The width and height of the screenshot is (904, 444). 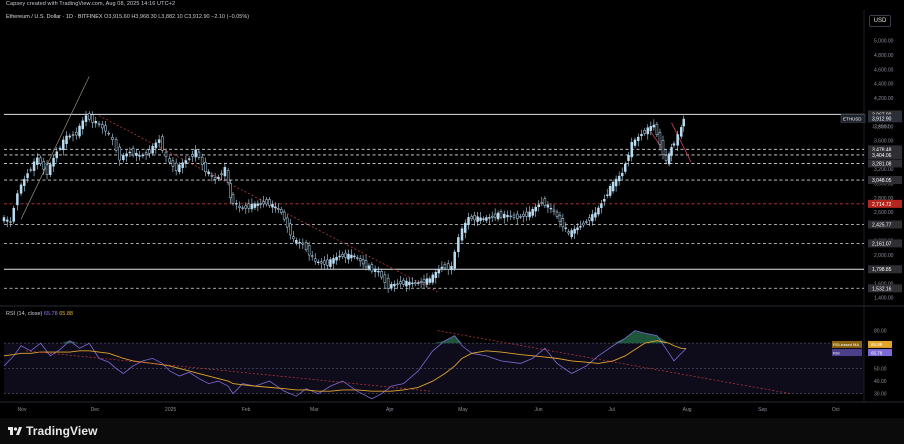 What do you see at coordinates (246, 410) in the screenshot?
I see `time-tick-label: Feb` at bounding box center [246, 410].